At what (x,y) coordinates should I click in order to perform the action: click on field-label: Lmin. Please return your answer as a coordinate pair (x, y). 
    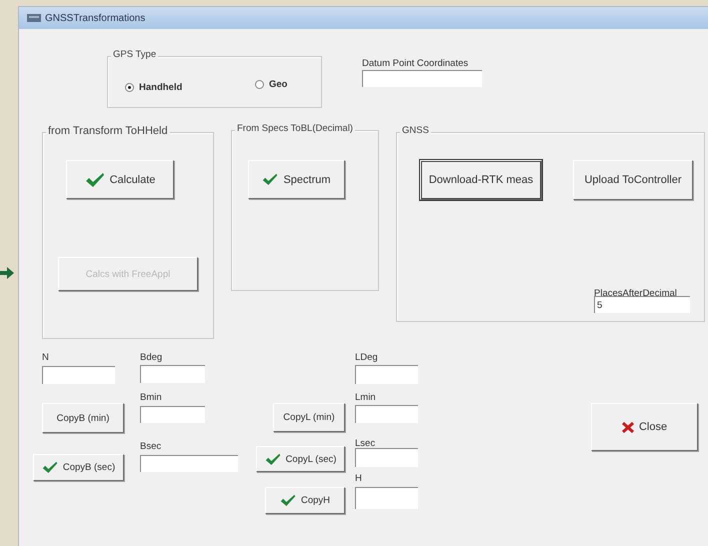
    Looking at the image, I should click on (365, 397).